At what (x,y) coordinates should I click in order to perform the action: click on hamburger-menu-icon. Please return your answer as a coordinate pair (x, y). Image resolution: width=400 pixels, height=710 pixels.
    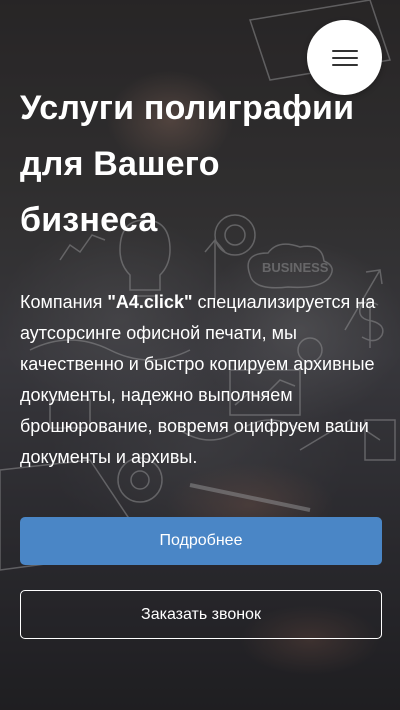
    Looking at the image, I should click on (344, 57).